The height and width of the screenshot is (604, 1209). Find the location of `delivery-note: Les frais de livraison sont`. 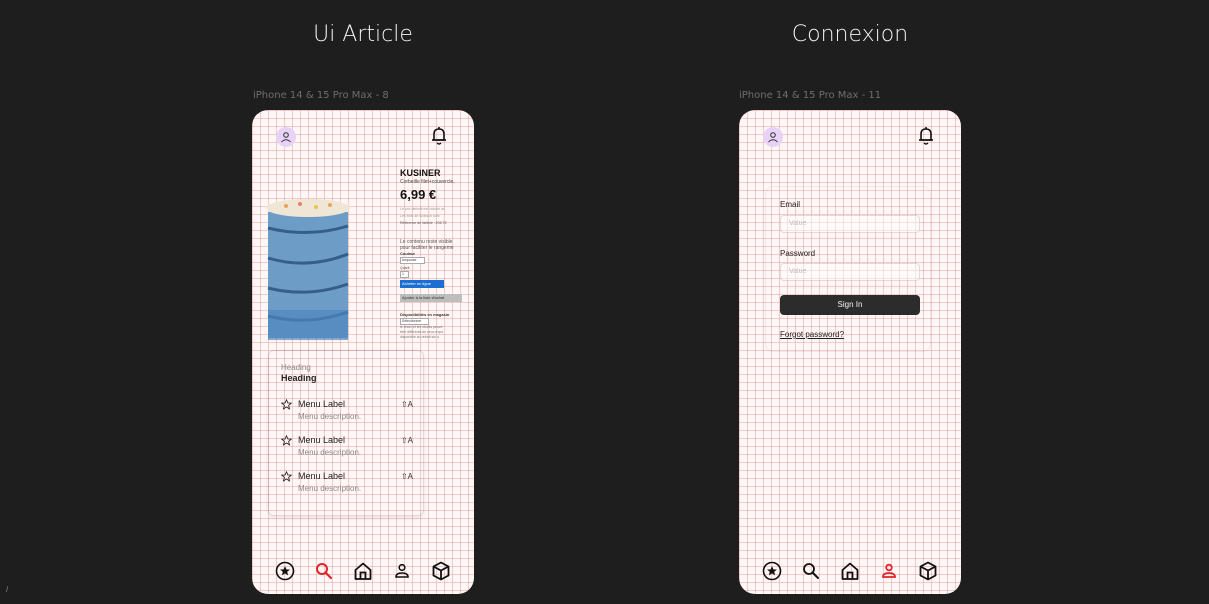

delivery-note: Les frais de livraison sont is located at coordinates (420, 216).